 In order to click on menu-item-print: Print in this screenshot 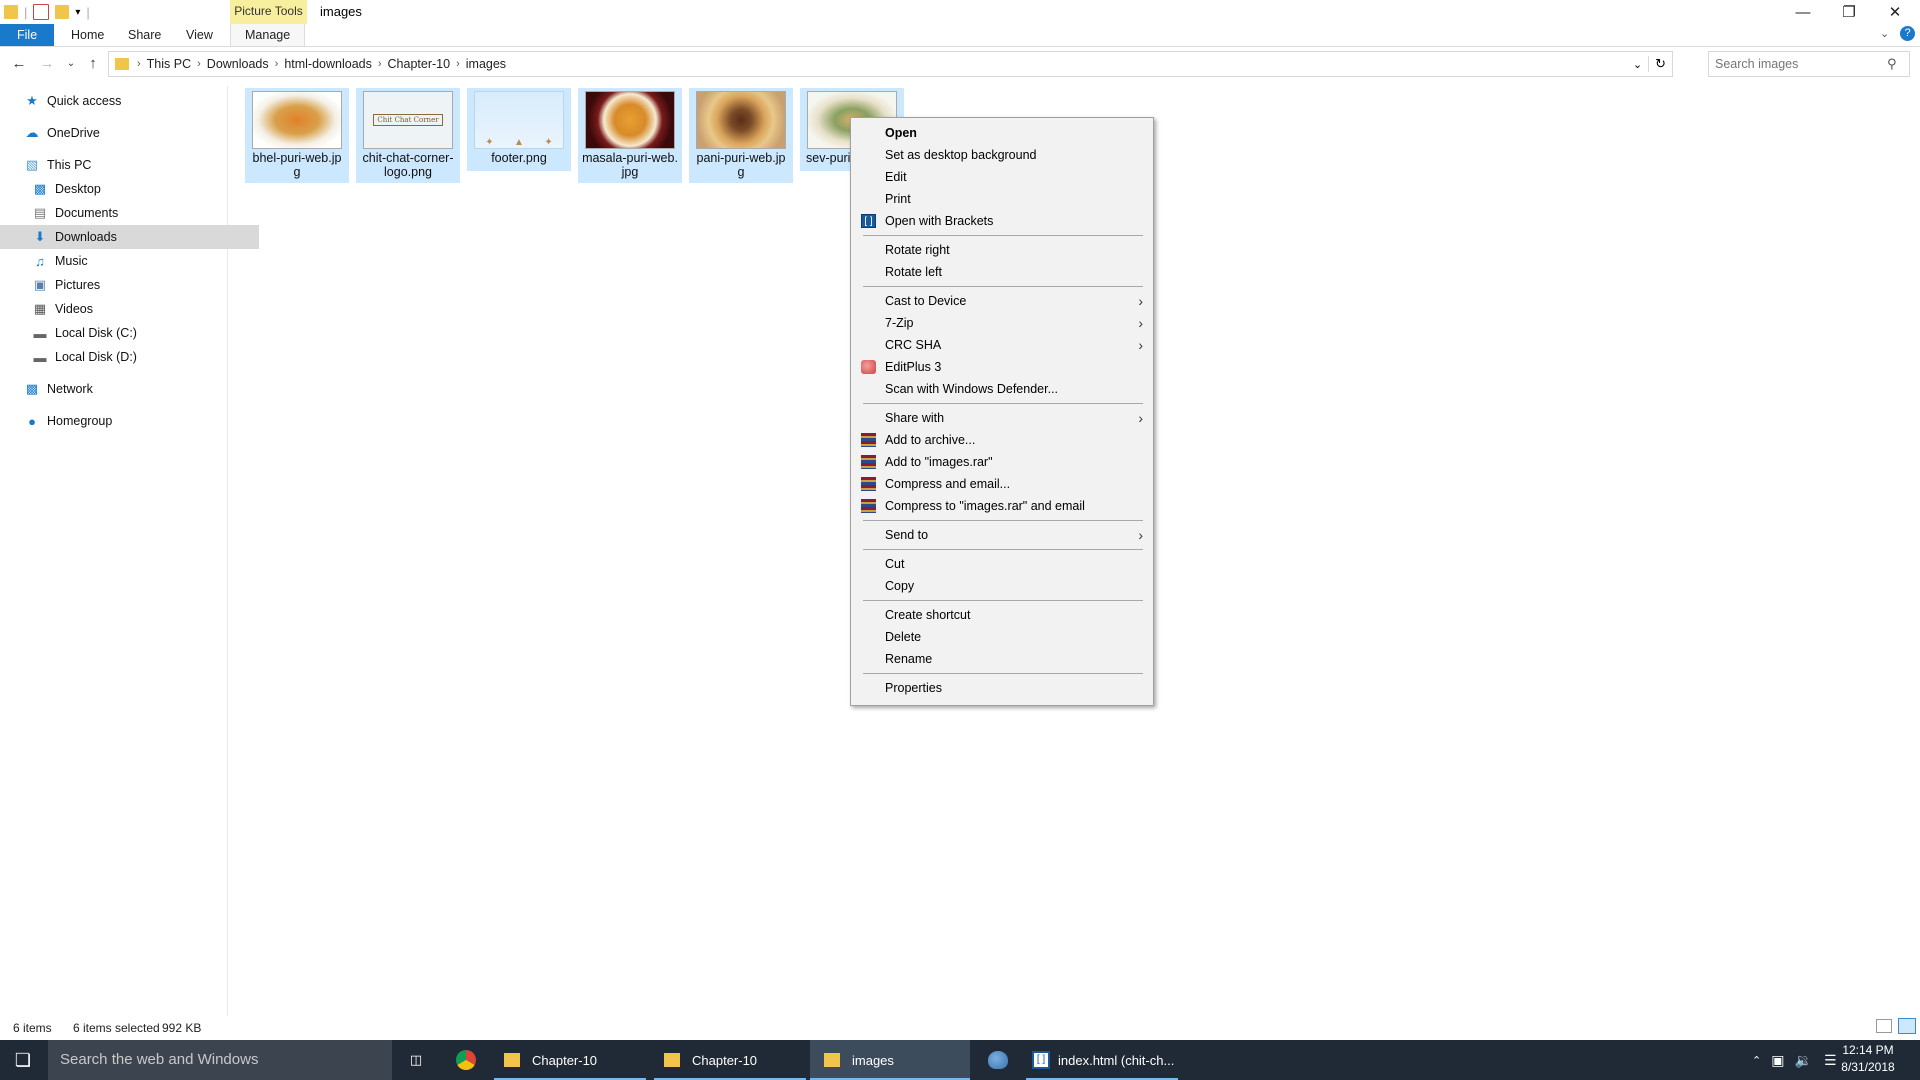, I will do `click(1002, 199)`.